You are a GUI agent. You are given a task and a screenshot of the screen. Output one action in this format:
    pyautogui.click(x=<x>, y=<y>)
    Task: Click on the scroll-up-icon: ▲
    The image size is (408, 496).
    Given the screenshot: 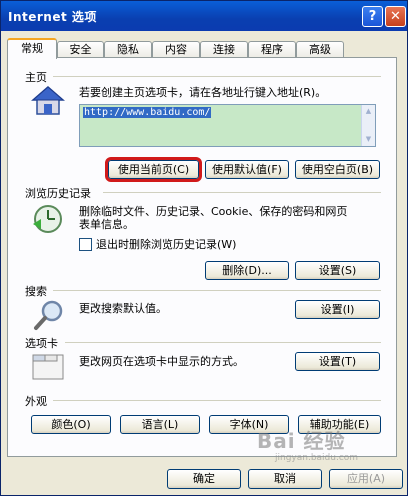 What is the action you would take?
    pyautogui.click(x=368, y=111)
    